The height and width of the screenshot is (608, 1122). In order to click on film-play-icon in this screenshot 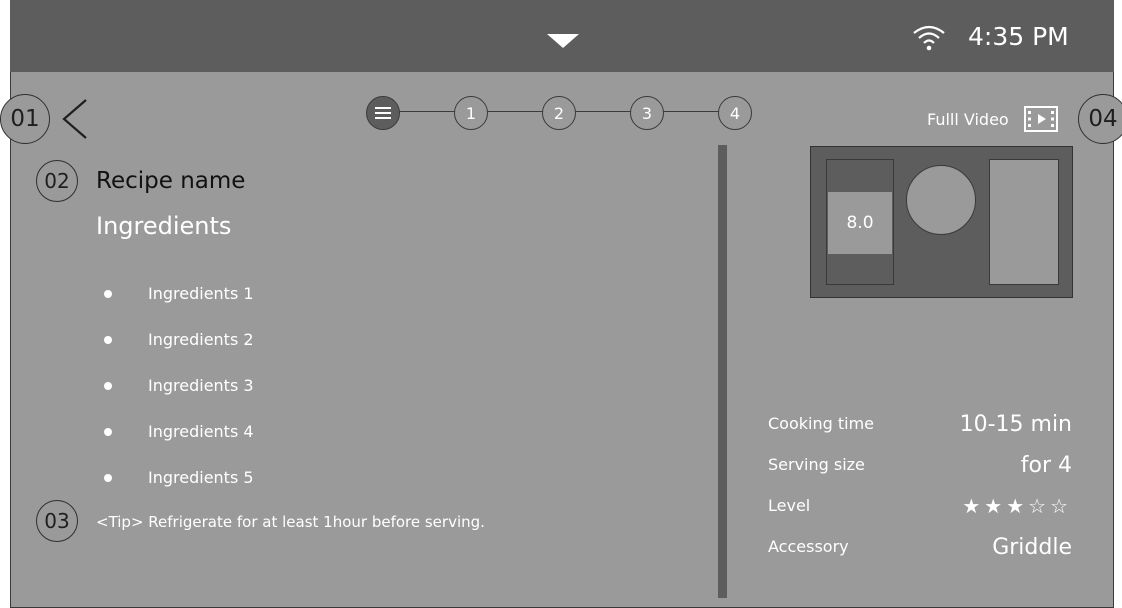, I will do `click(1041, 119)`.